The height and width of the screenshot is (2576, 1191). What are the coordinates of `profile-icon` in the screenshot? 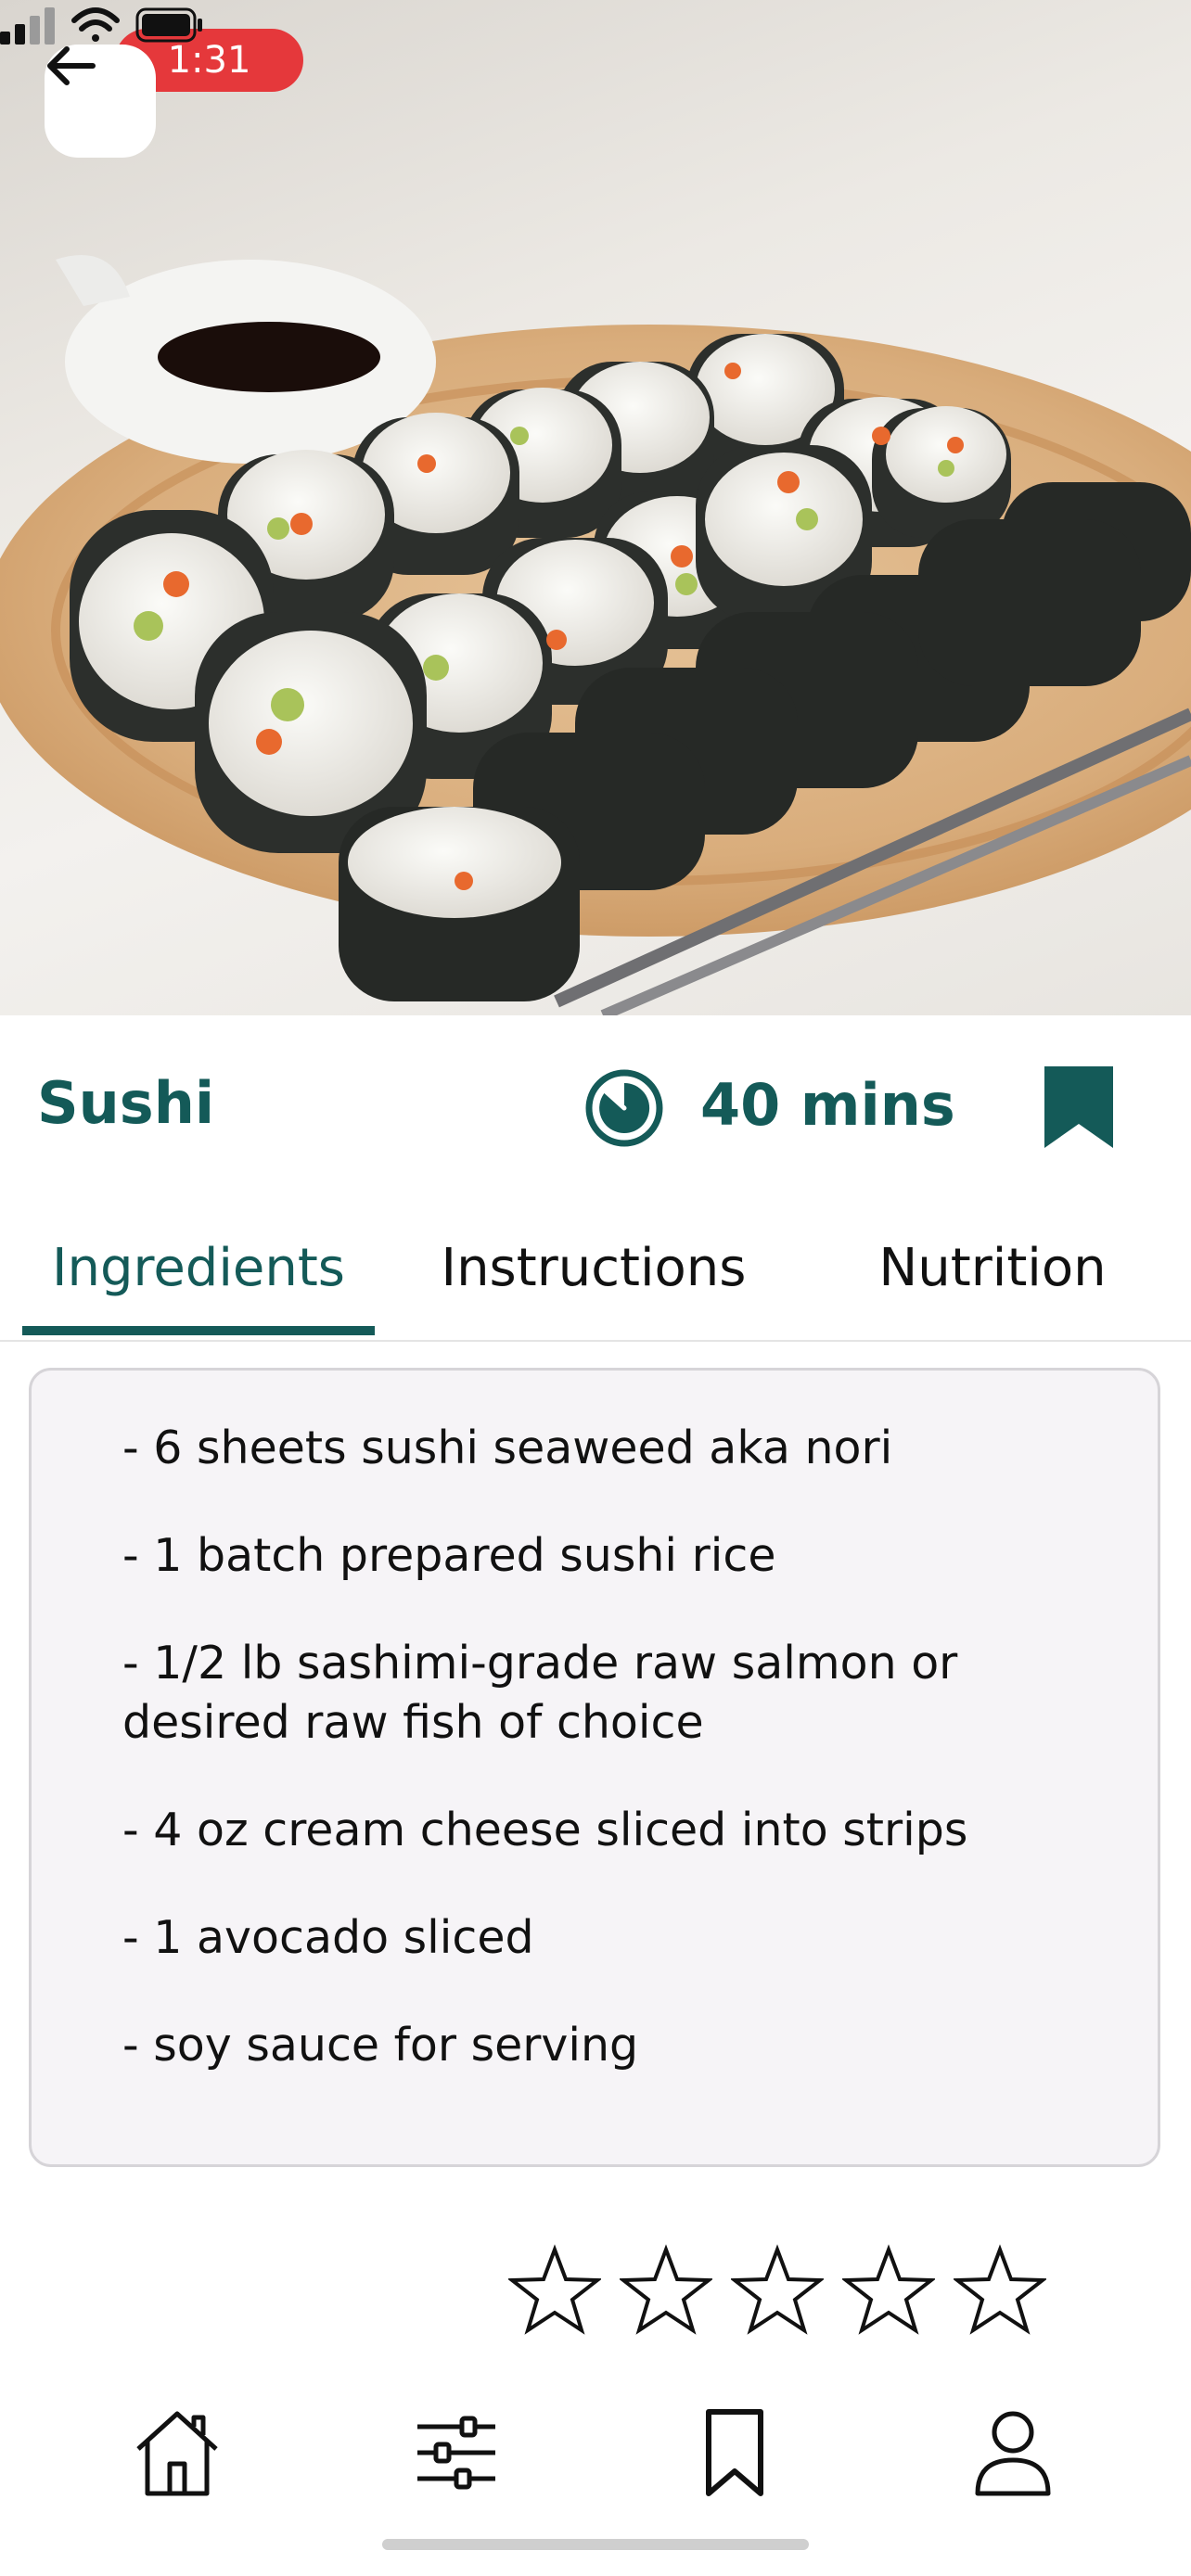 It's located at (1013, 2453).